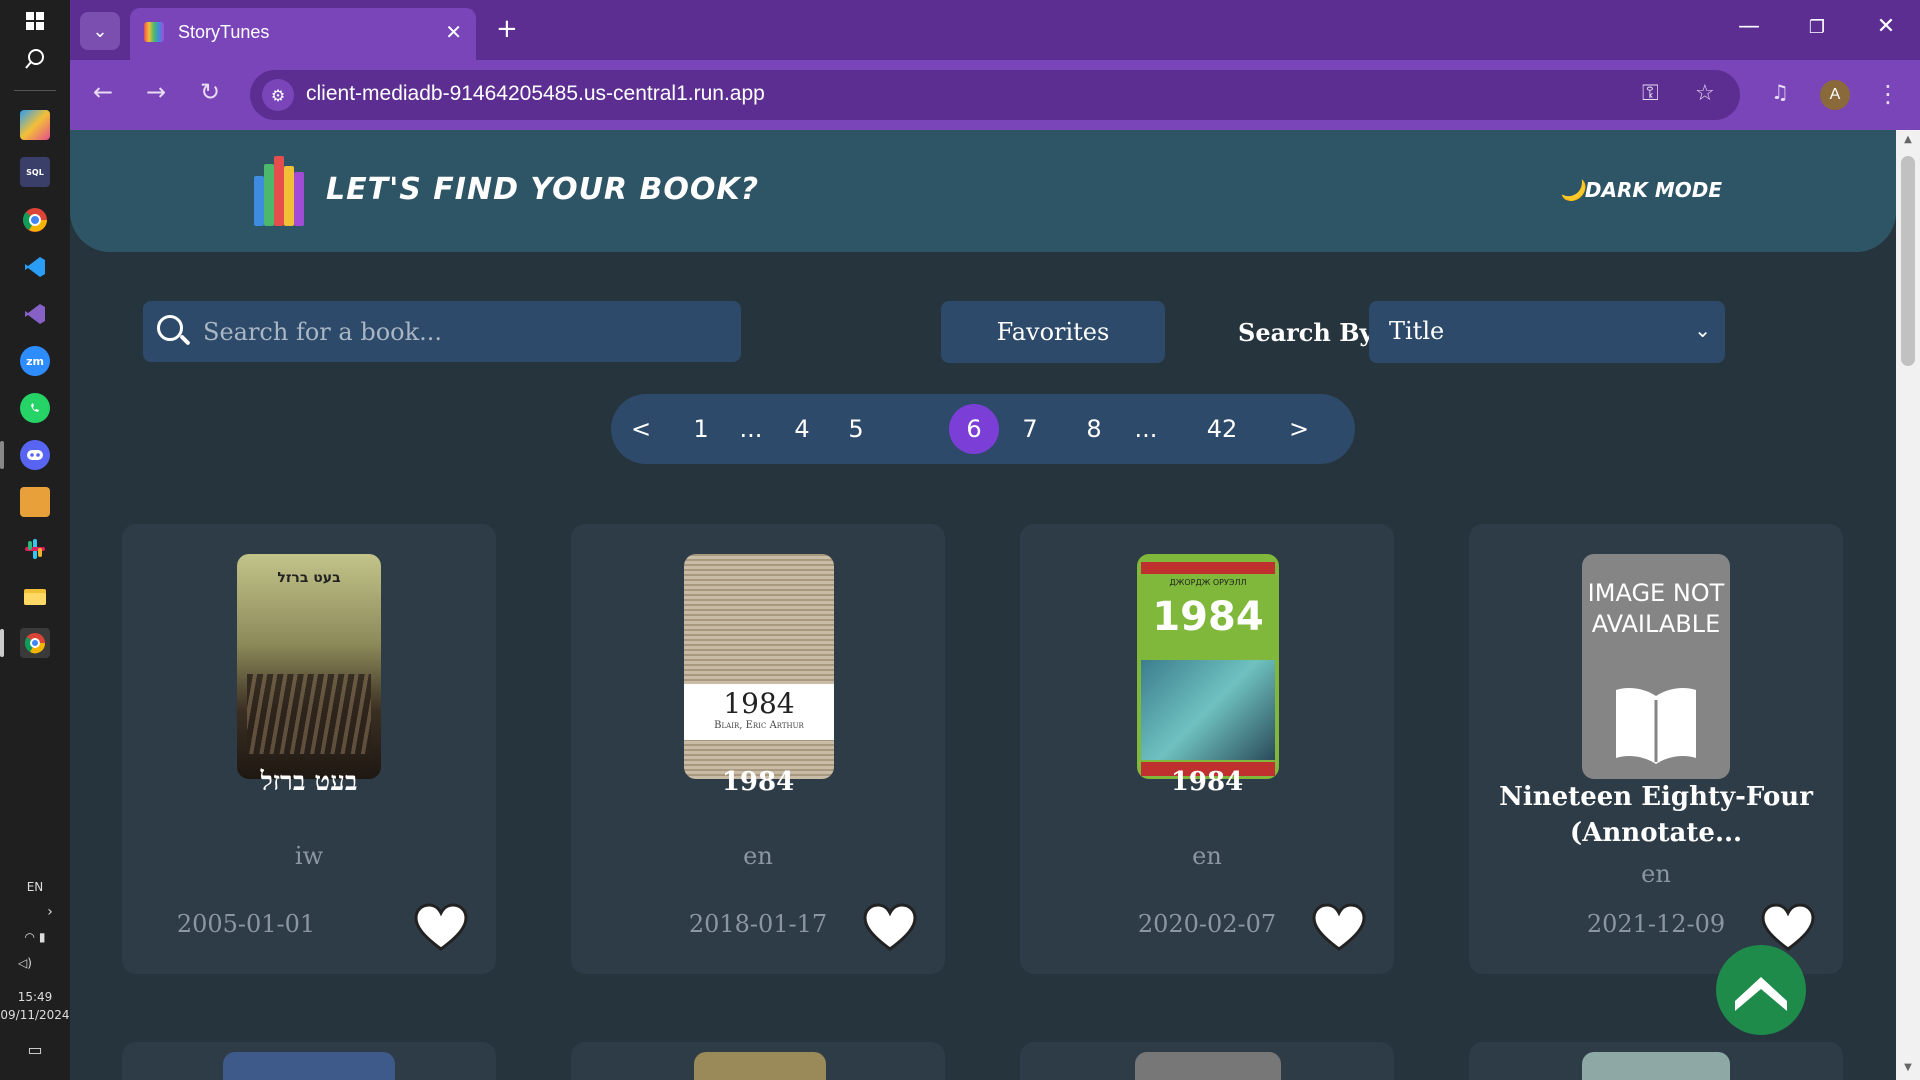 The width and height of the screenshot is (1920, 1080). Describe the element at coordinates (35, 912) in the screenshot. I see `chevron-right-icon: ›` at that location.